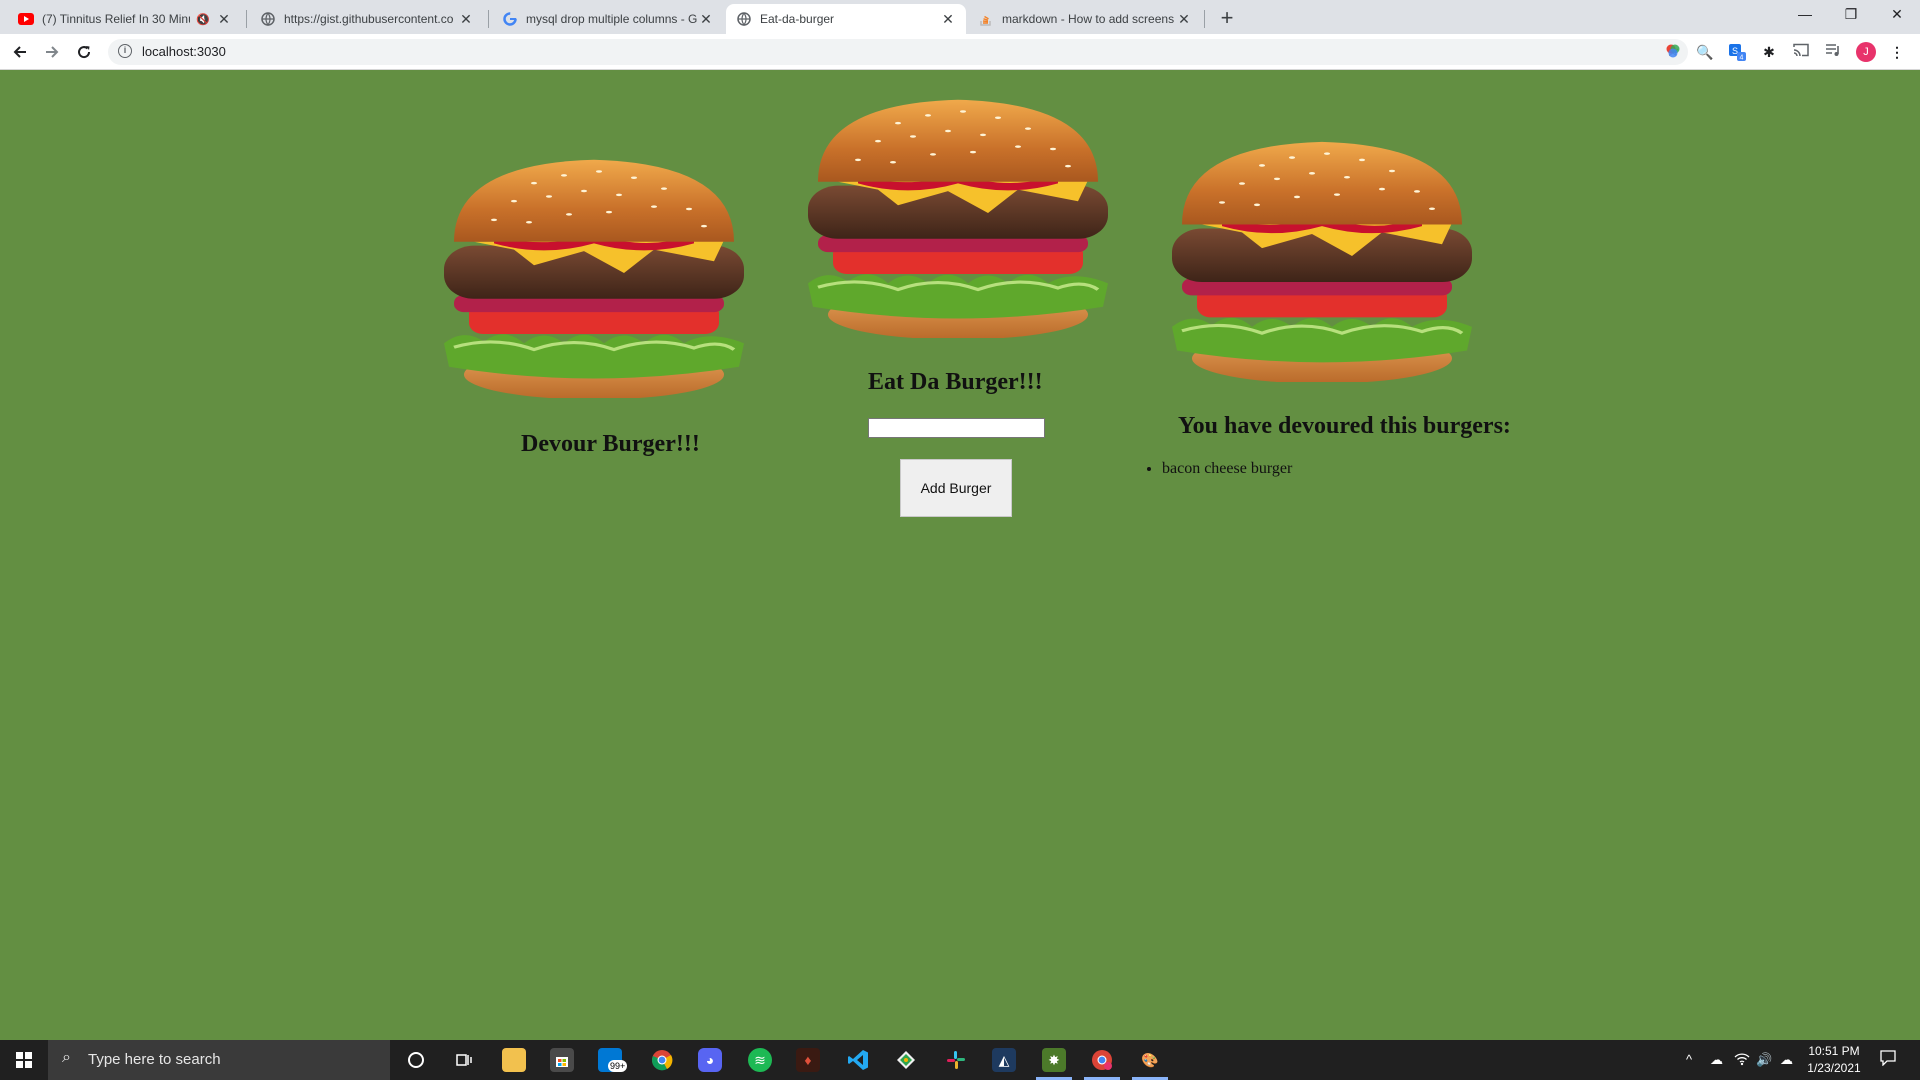 This screenshot has width=1920, height=1080. What do you see at coordinates (1833, 52) in the screenshot?
I see `media-queue-icon` at bounding box center [1833, 52].